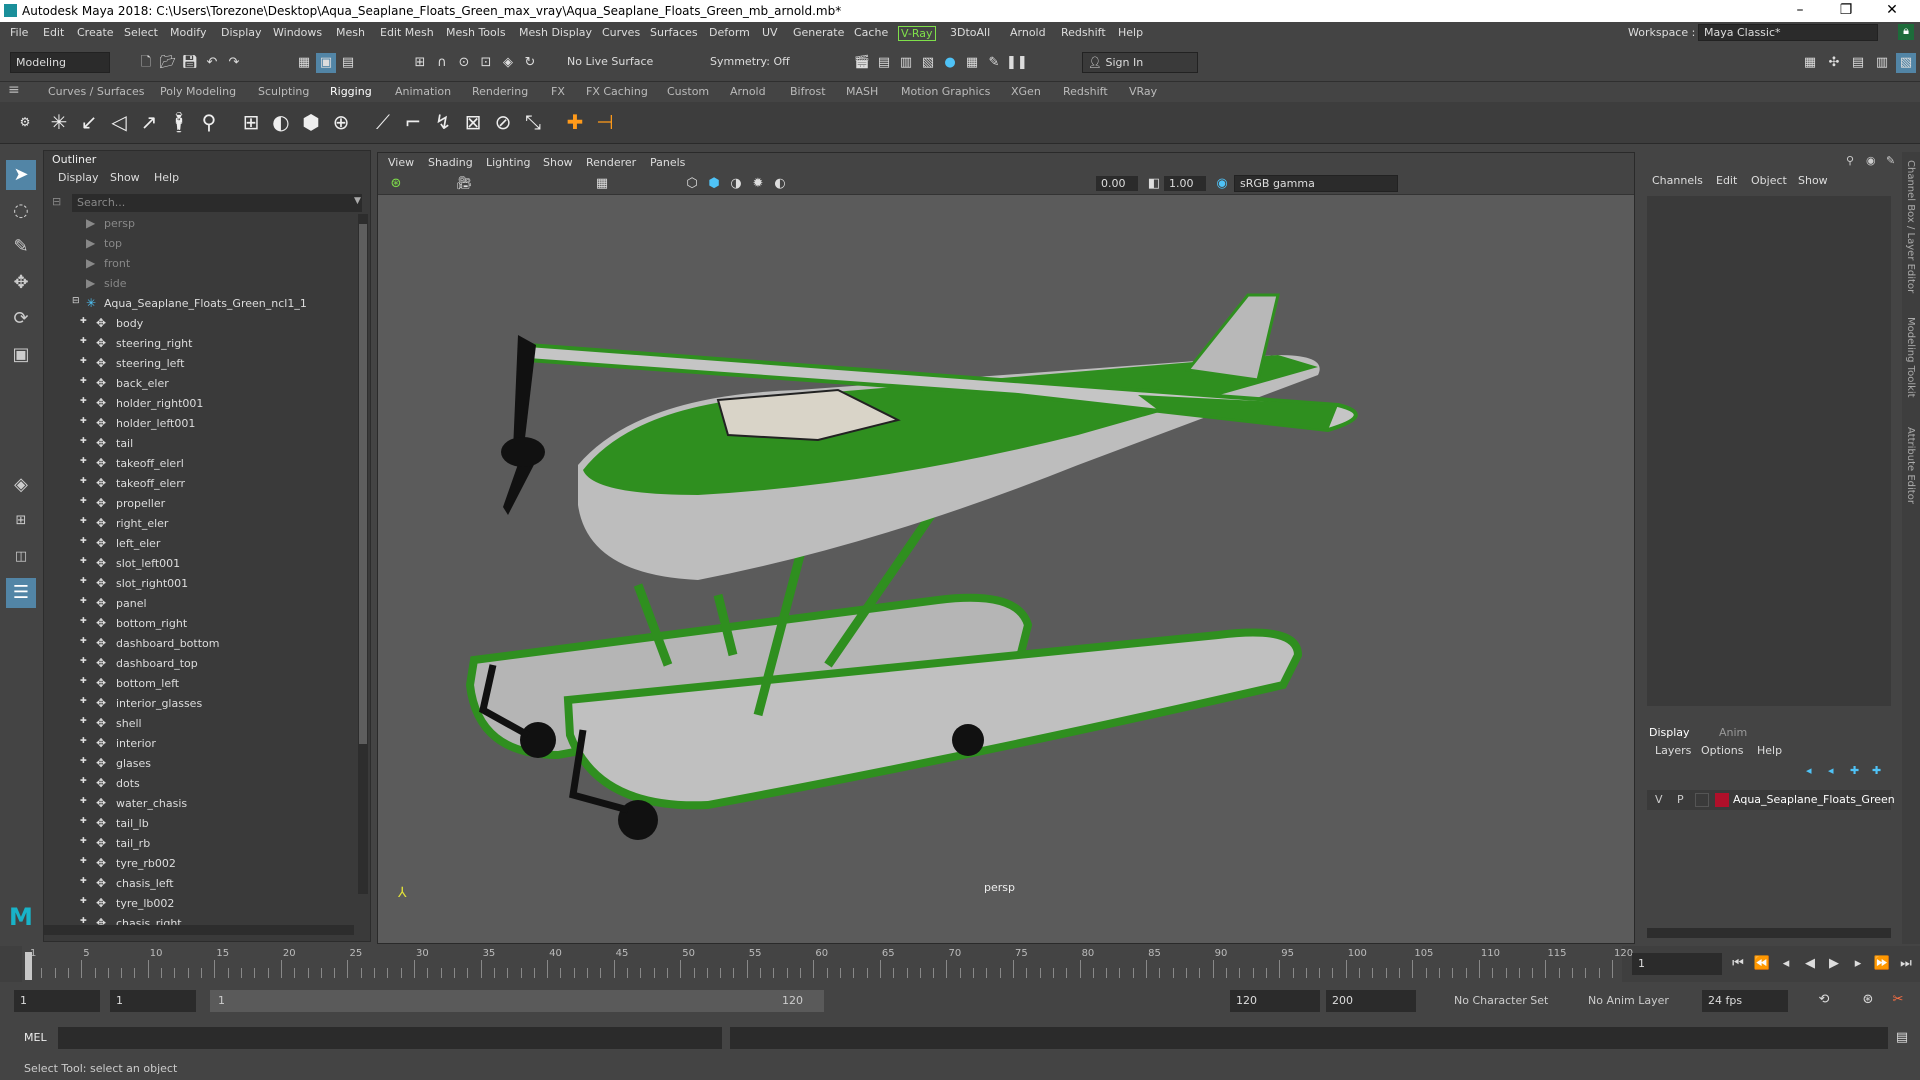 The width and height of the screenshot is (1920, 1080). I want to click on modeling-toolkit-icon: ▦, so click(1810, 63).